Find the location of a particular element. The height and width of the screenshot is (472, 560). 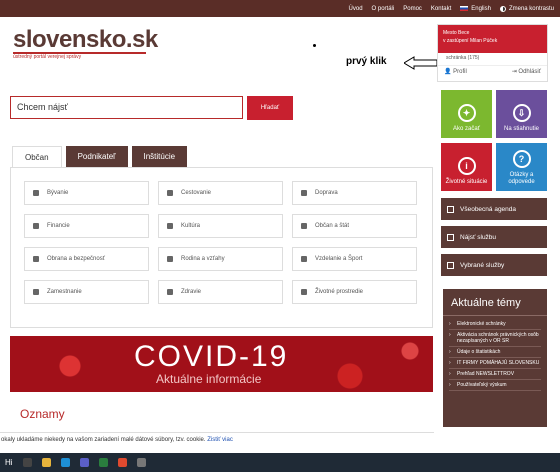

os-taskbar: Hi is located at coordinates (280, 462).